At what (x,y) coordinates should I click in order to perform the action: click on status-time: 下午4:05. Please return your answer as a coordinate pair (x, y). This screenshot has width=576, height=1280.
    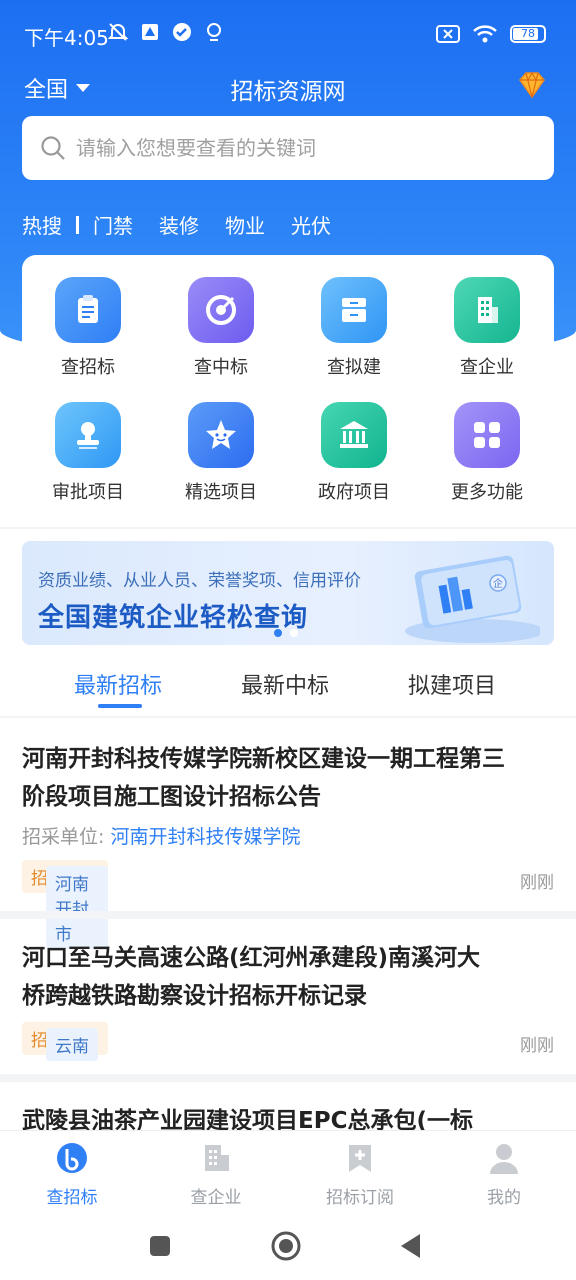
    Looking at the image, I should click on (66, 38).